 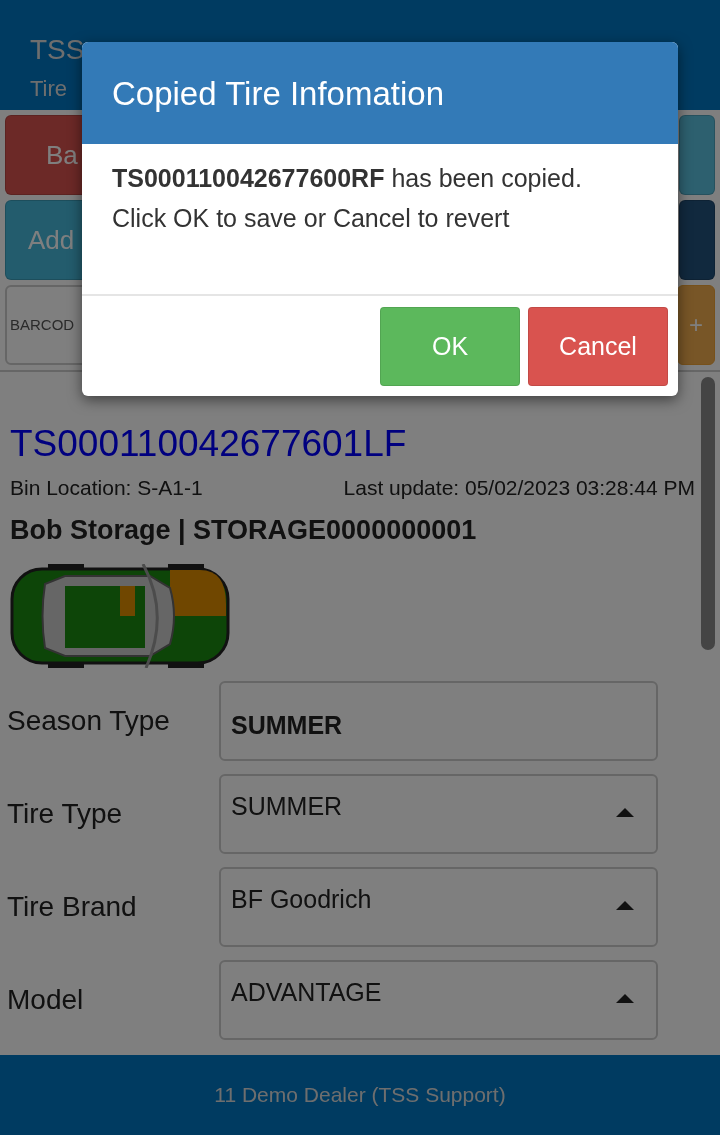 I want to click on tire-id: TS000110042677601LF, so click(x=209, y=444).